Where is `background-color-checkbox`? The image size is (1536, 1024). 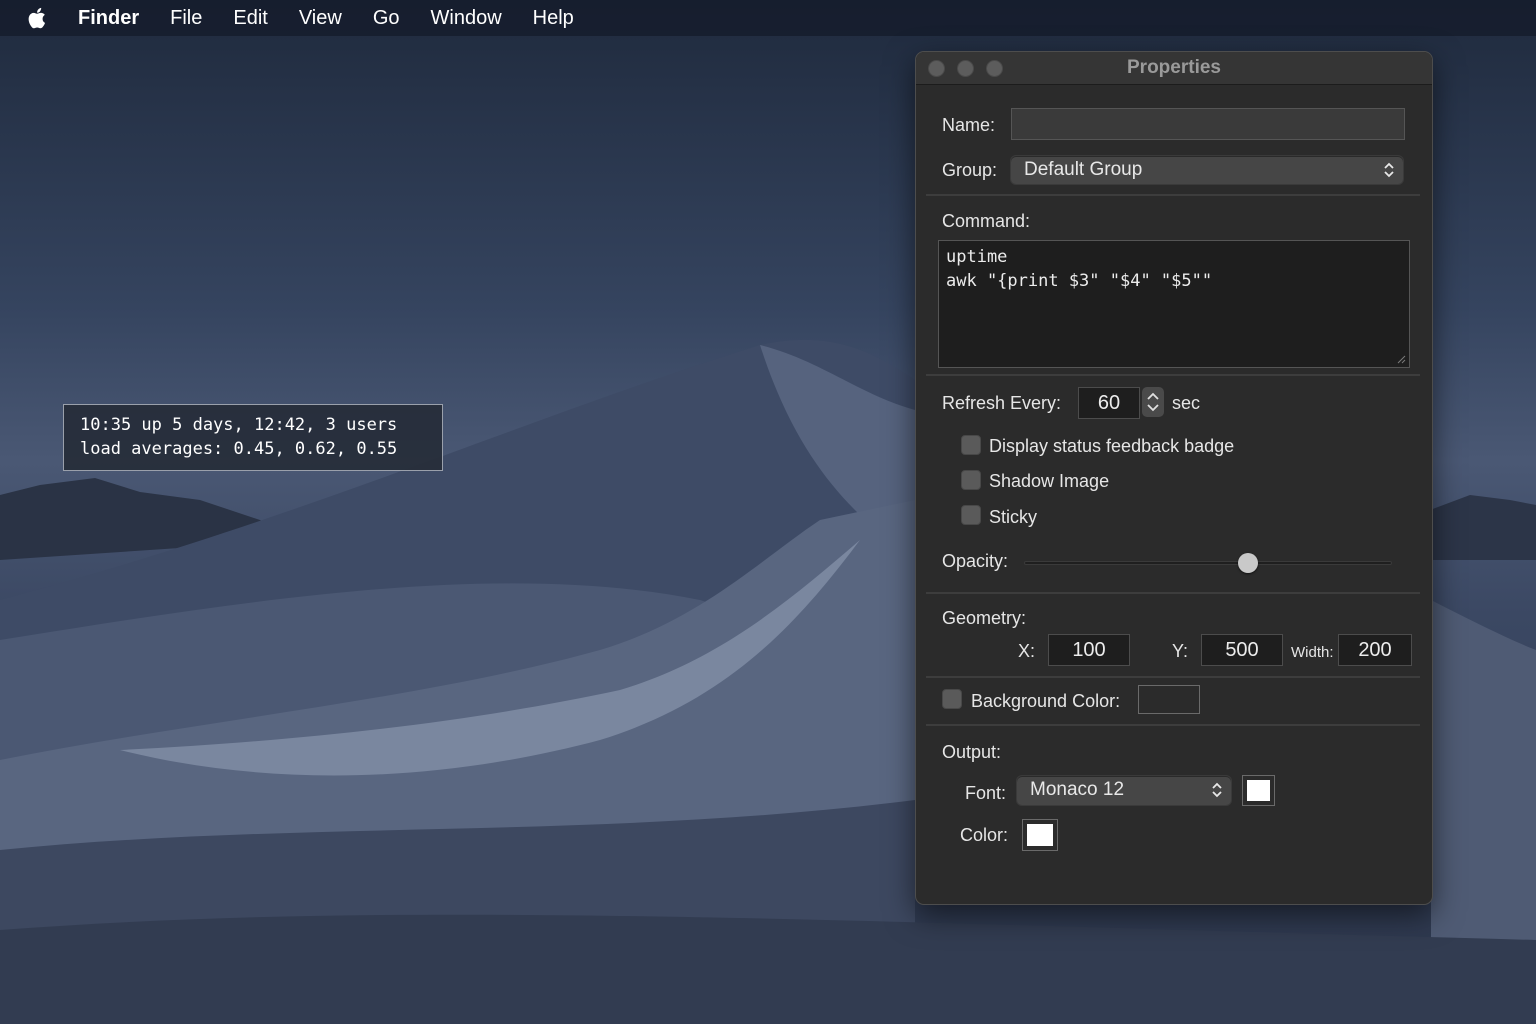 background-color-checkbox is located at coordinates (952, 699).